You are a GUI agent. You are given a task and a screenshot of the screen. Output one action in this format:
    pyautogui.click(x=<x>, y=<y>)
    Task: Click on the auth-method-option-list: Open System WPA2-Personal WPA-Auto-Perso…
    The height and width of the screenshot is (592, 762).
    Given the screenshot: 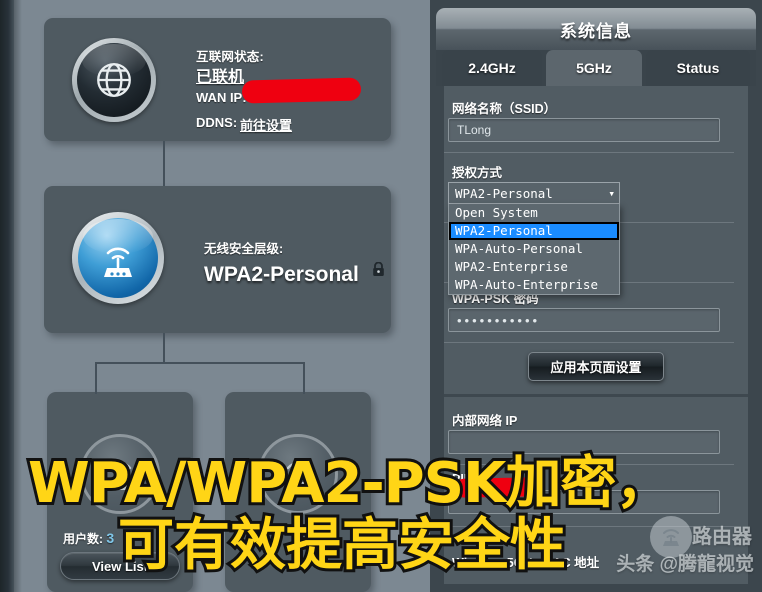 What is the action you would take?
    pyautogui.click(x=534, y=249)
    